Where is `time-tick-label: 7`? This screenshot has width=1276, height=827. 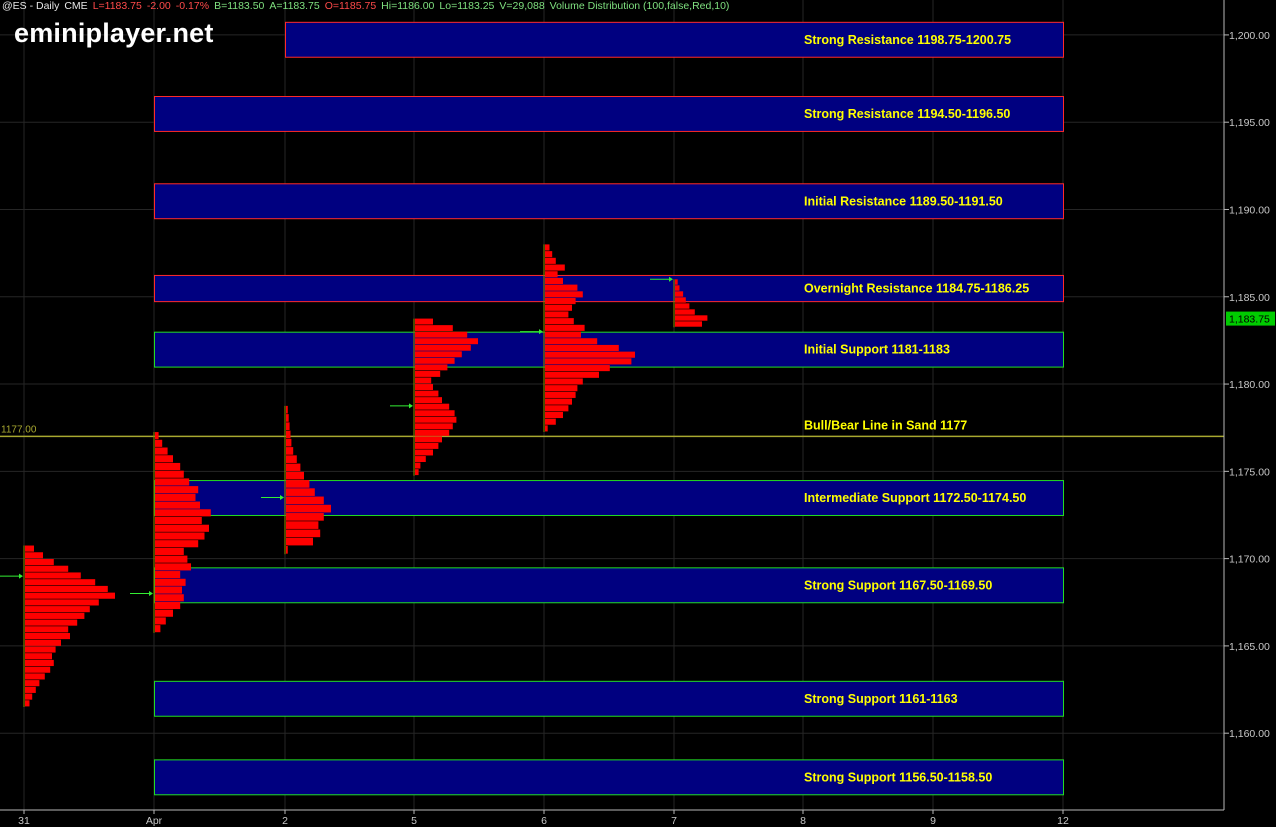 time-tick-label: 7 is located at coordinates (674, 821).